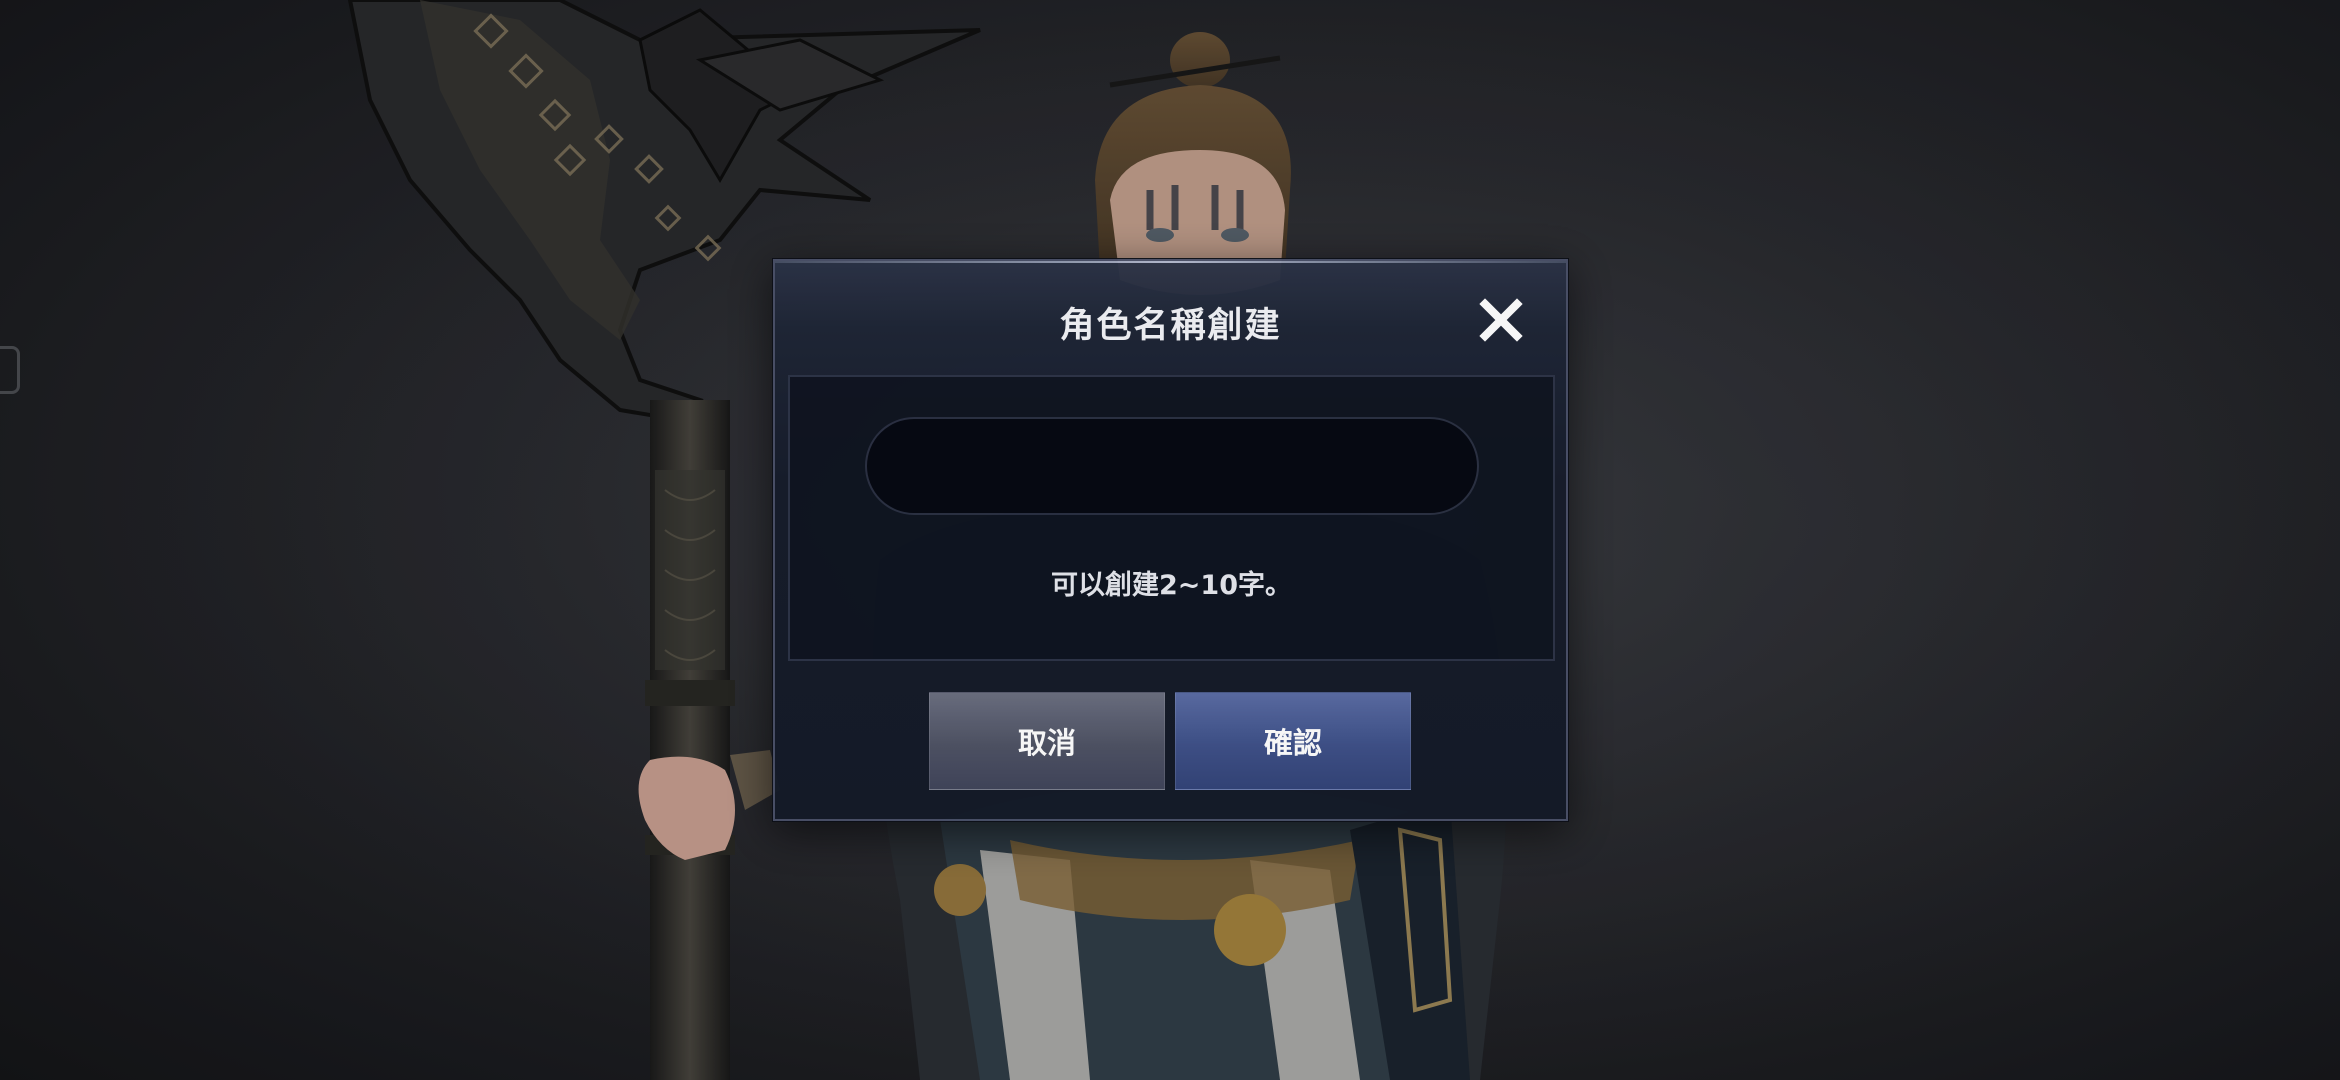  I want to click on name-length-hint: 可以創建2~10字。, so click(1171, 585).